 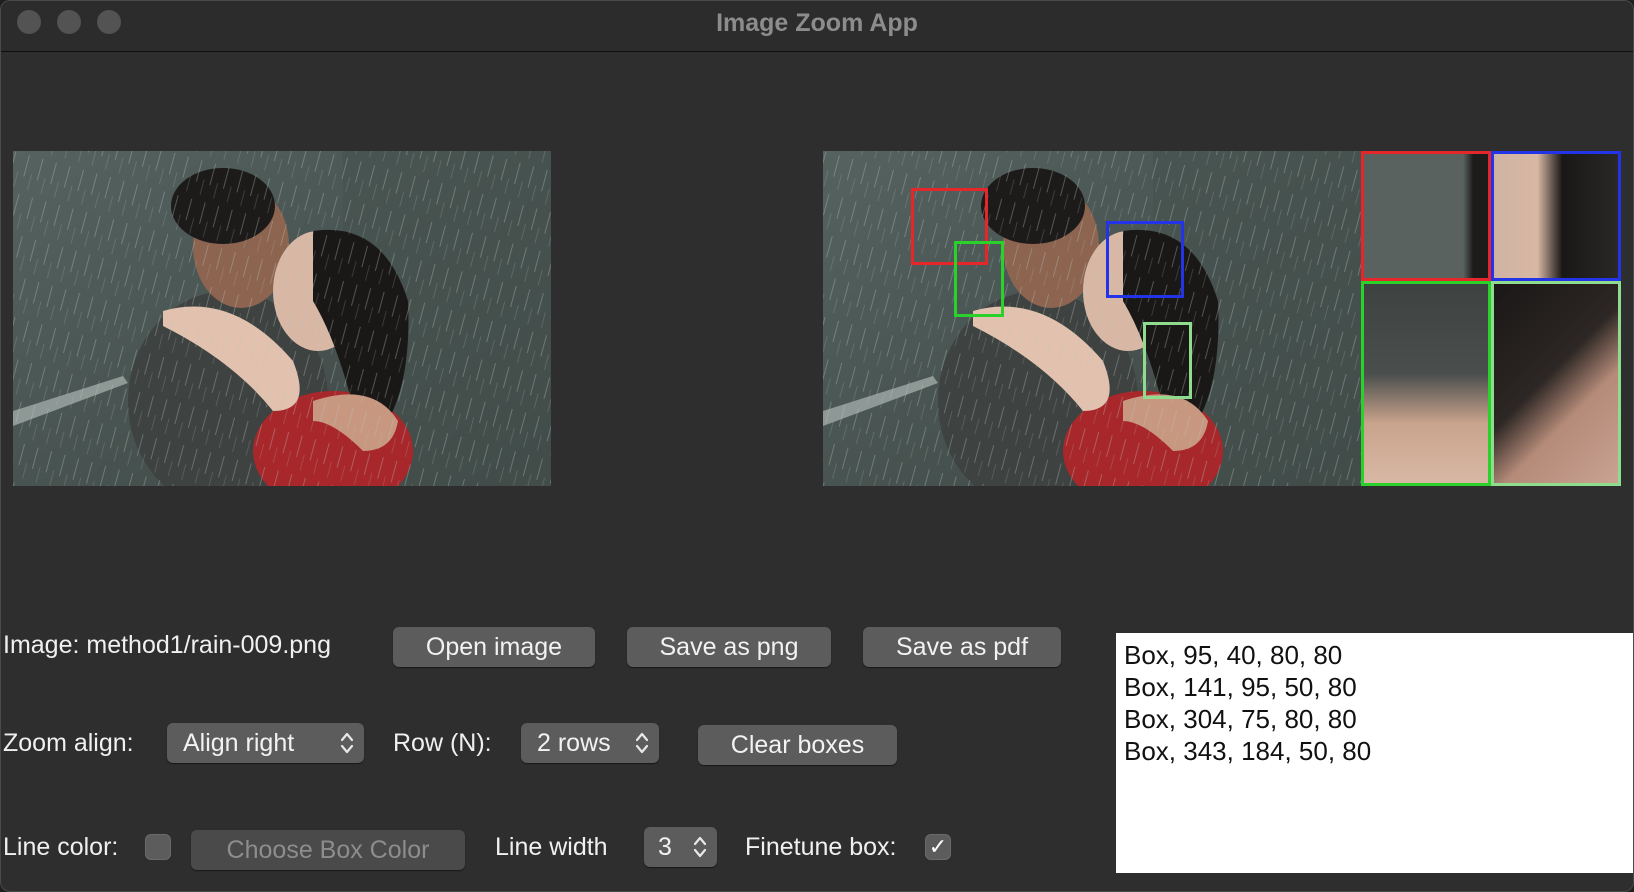 I want to click on box-entry: Box, 95, 40, 80, 80, so click(x=1233, y=655).